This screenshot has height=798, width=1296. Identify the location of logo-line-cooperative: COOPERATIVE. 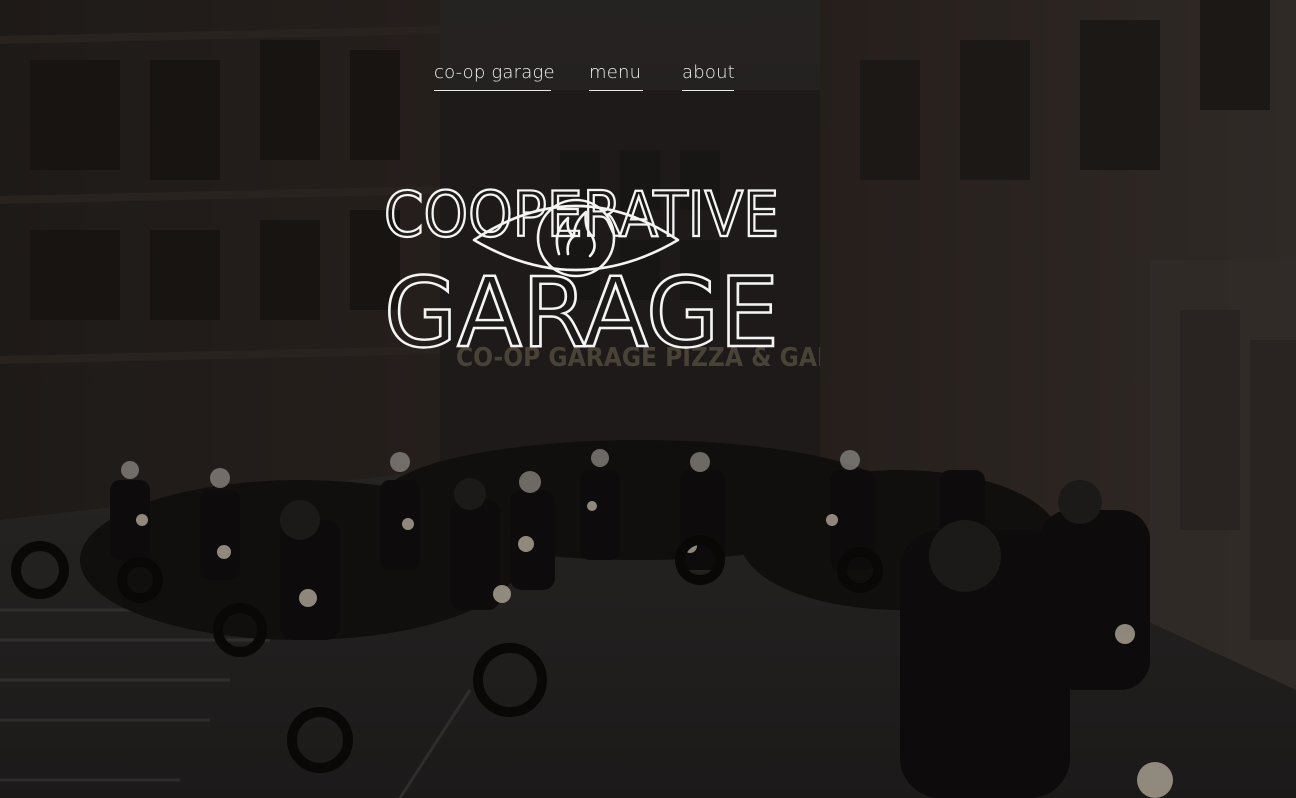
(581, 214).